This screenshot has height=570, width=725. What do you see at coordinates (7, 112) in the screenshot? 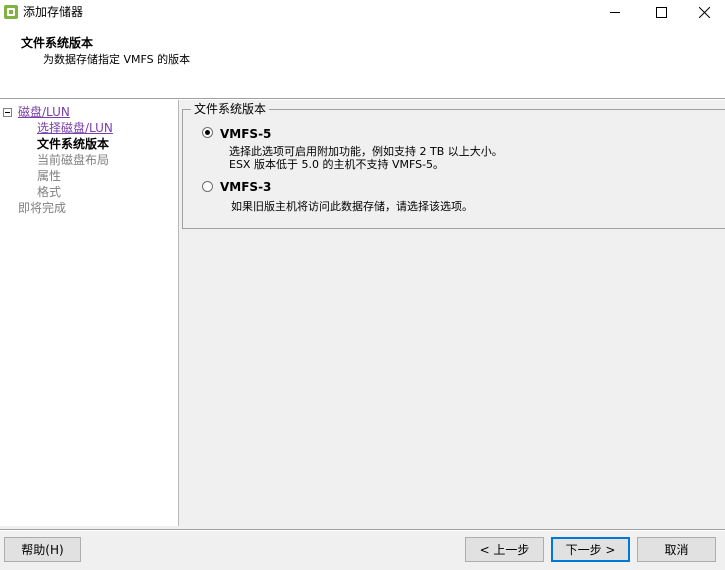
I see `collapse-icon` at bounding box center [7, 112].